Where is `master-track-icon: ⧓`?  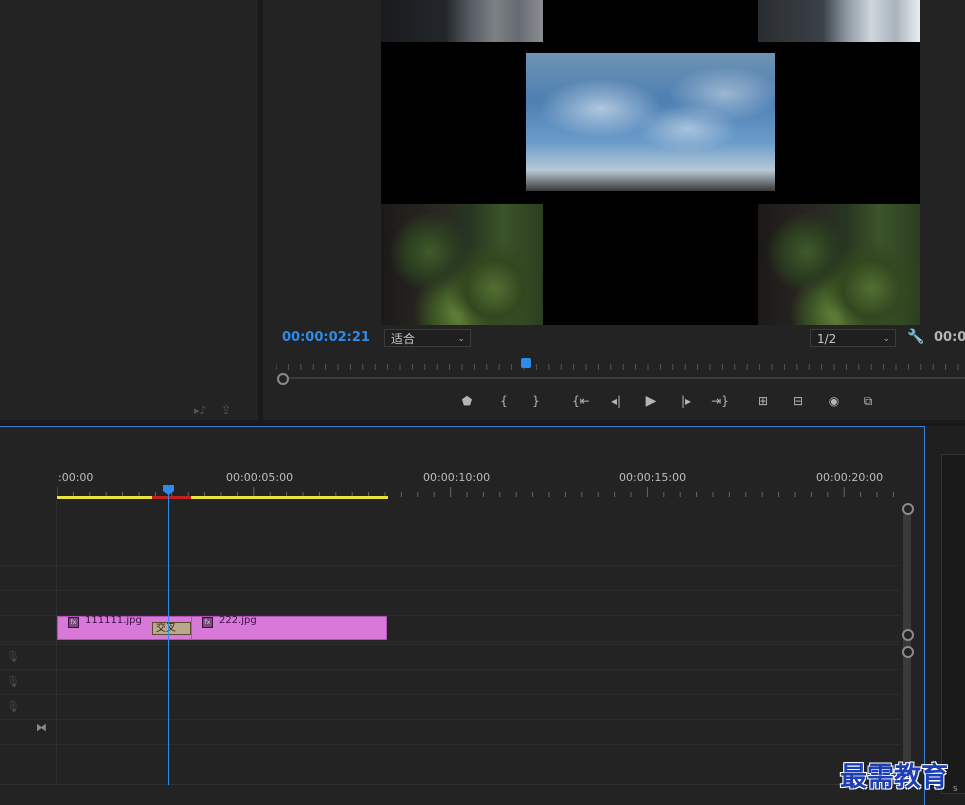 master-track-icon: ⧓ is located at coordinates (41, 727).